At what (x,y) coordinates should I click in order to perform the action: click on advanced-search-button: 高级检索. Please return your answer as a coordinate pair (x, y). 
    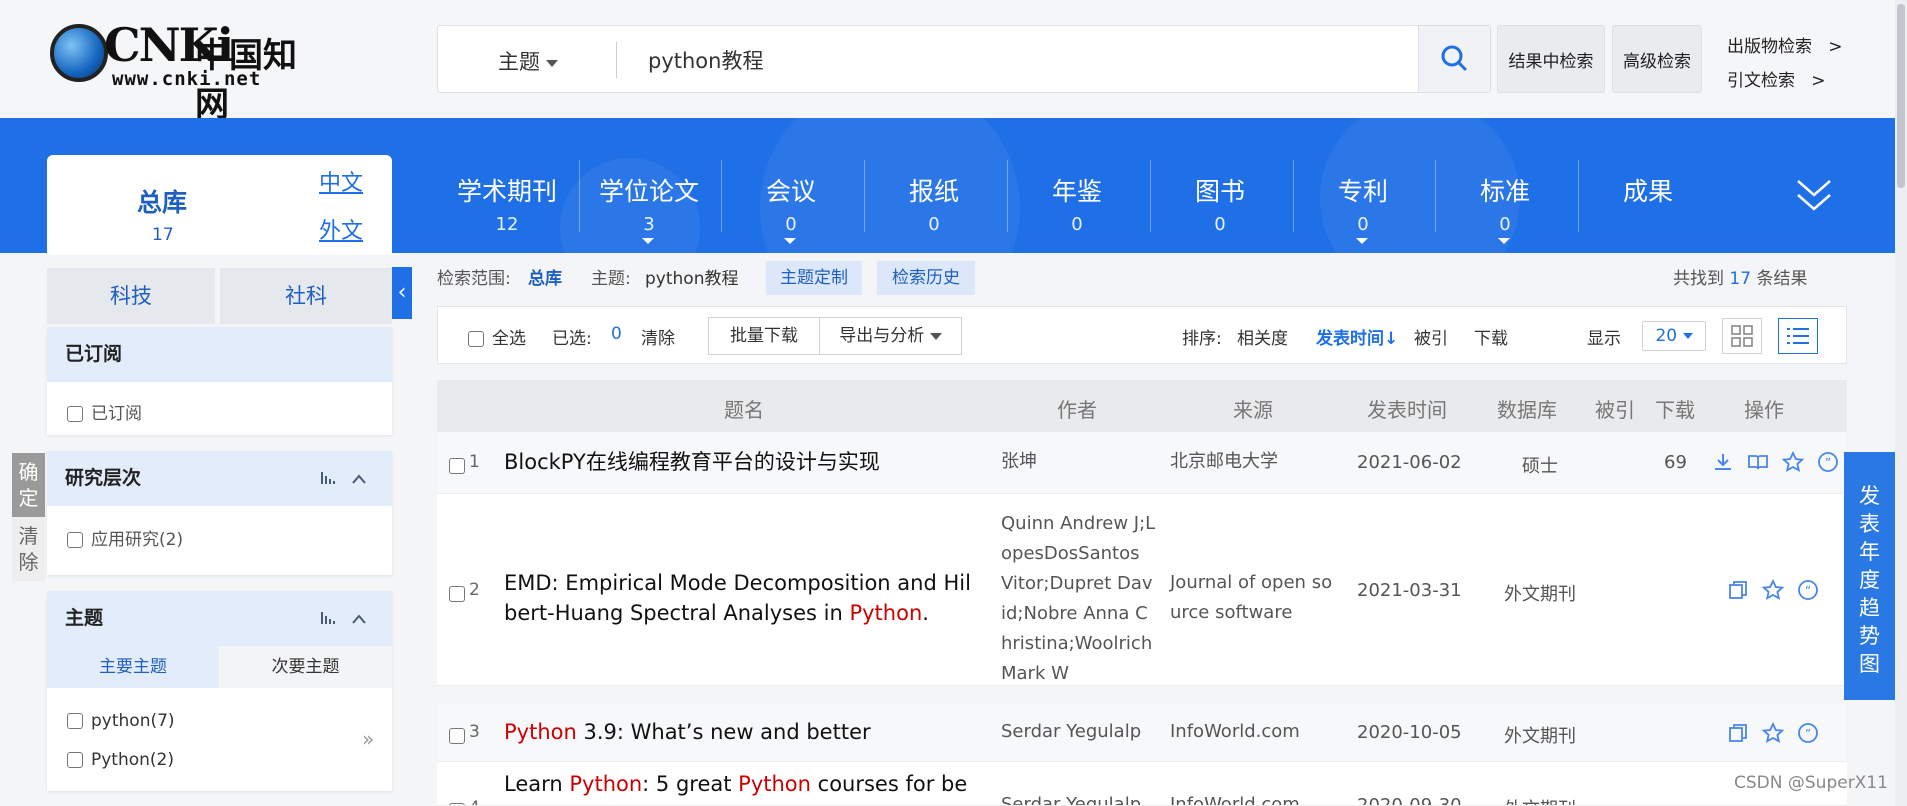
    Looking at the image, I should click on (1657, 59).